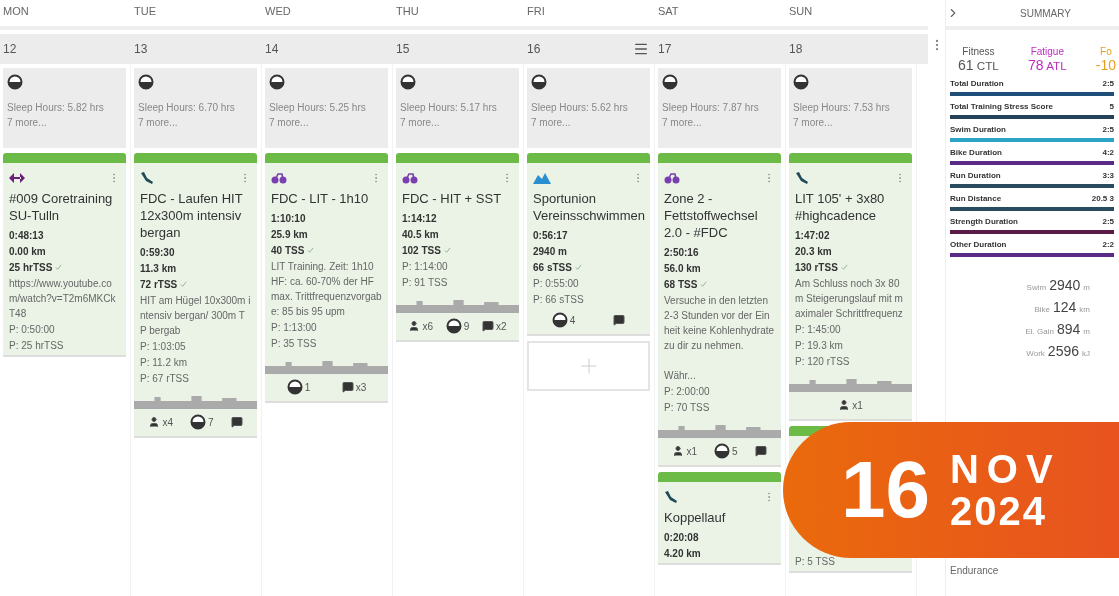 This screenshot has height=596, width=1119. What do you see at coordinates (1039, 331) in the screenshot?
I see `total-label: El. Gain` at bounding box center [1039, 331].